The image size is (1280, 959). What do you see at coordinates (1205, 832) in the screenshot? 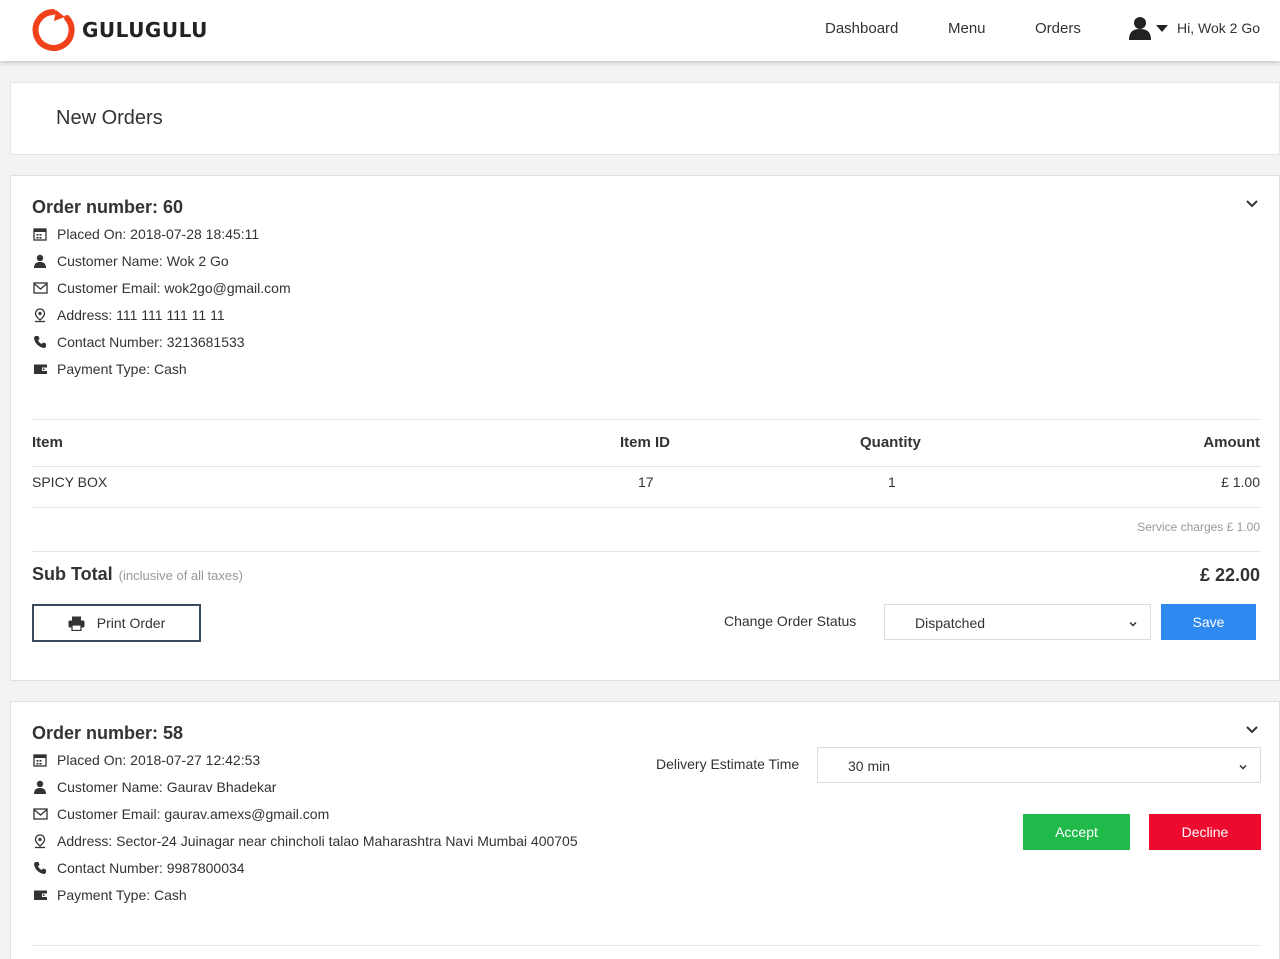
I see `decline-button: Decline` at bounding box center [1205, 832].